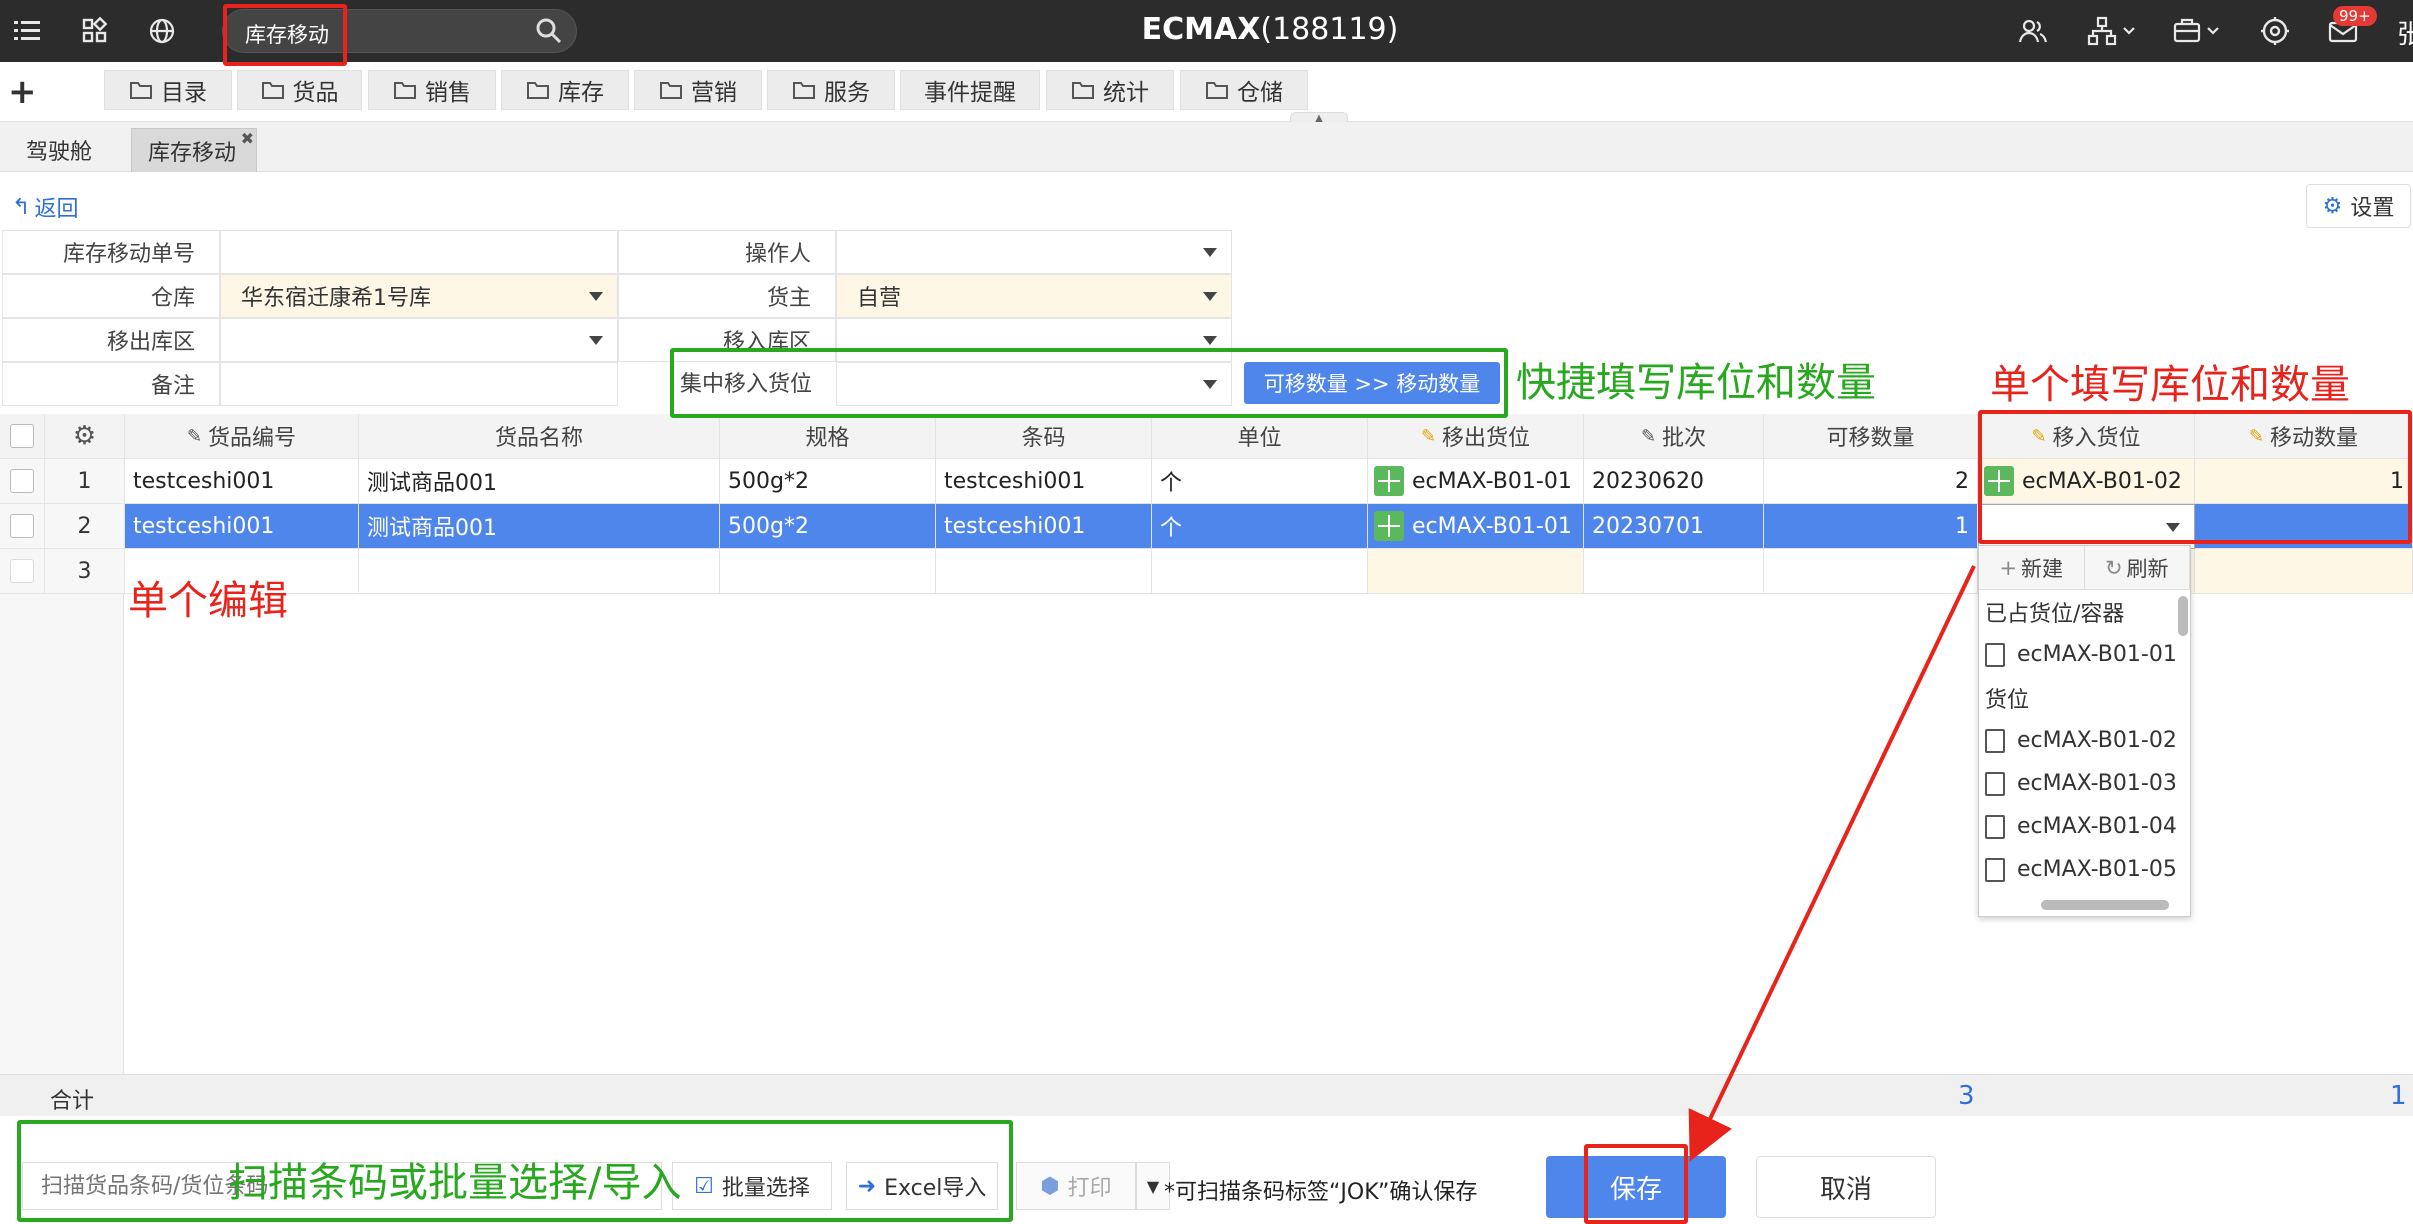  What do you see at coordinates (2358, 206) in the screenshot?
I see `settings-button: ⚙ 设置` at bounding box center [2358, 206].